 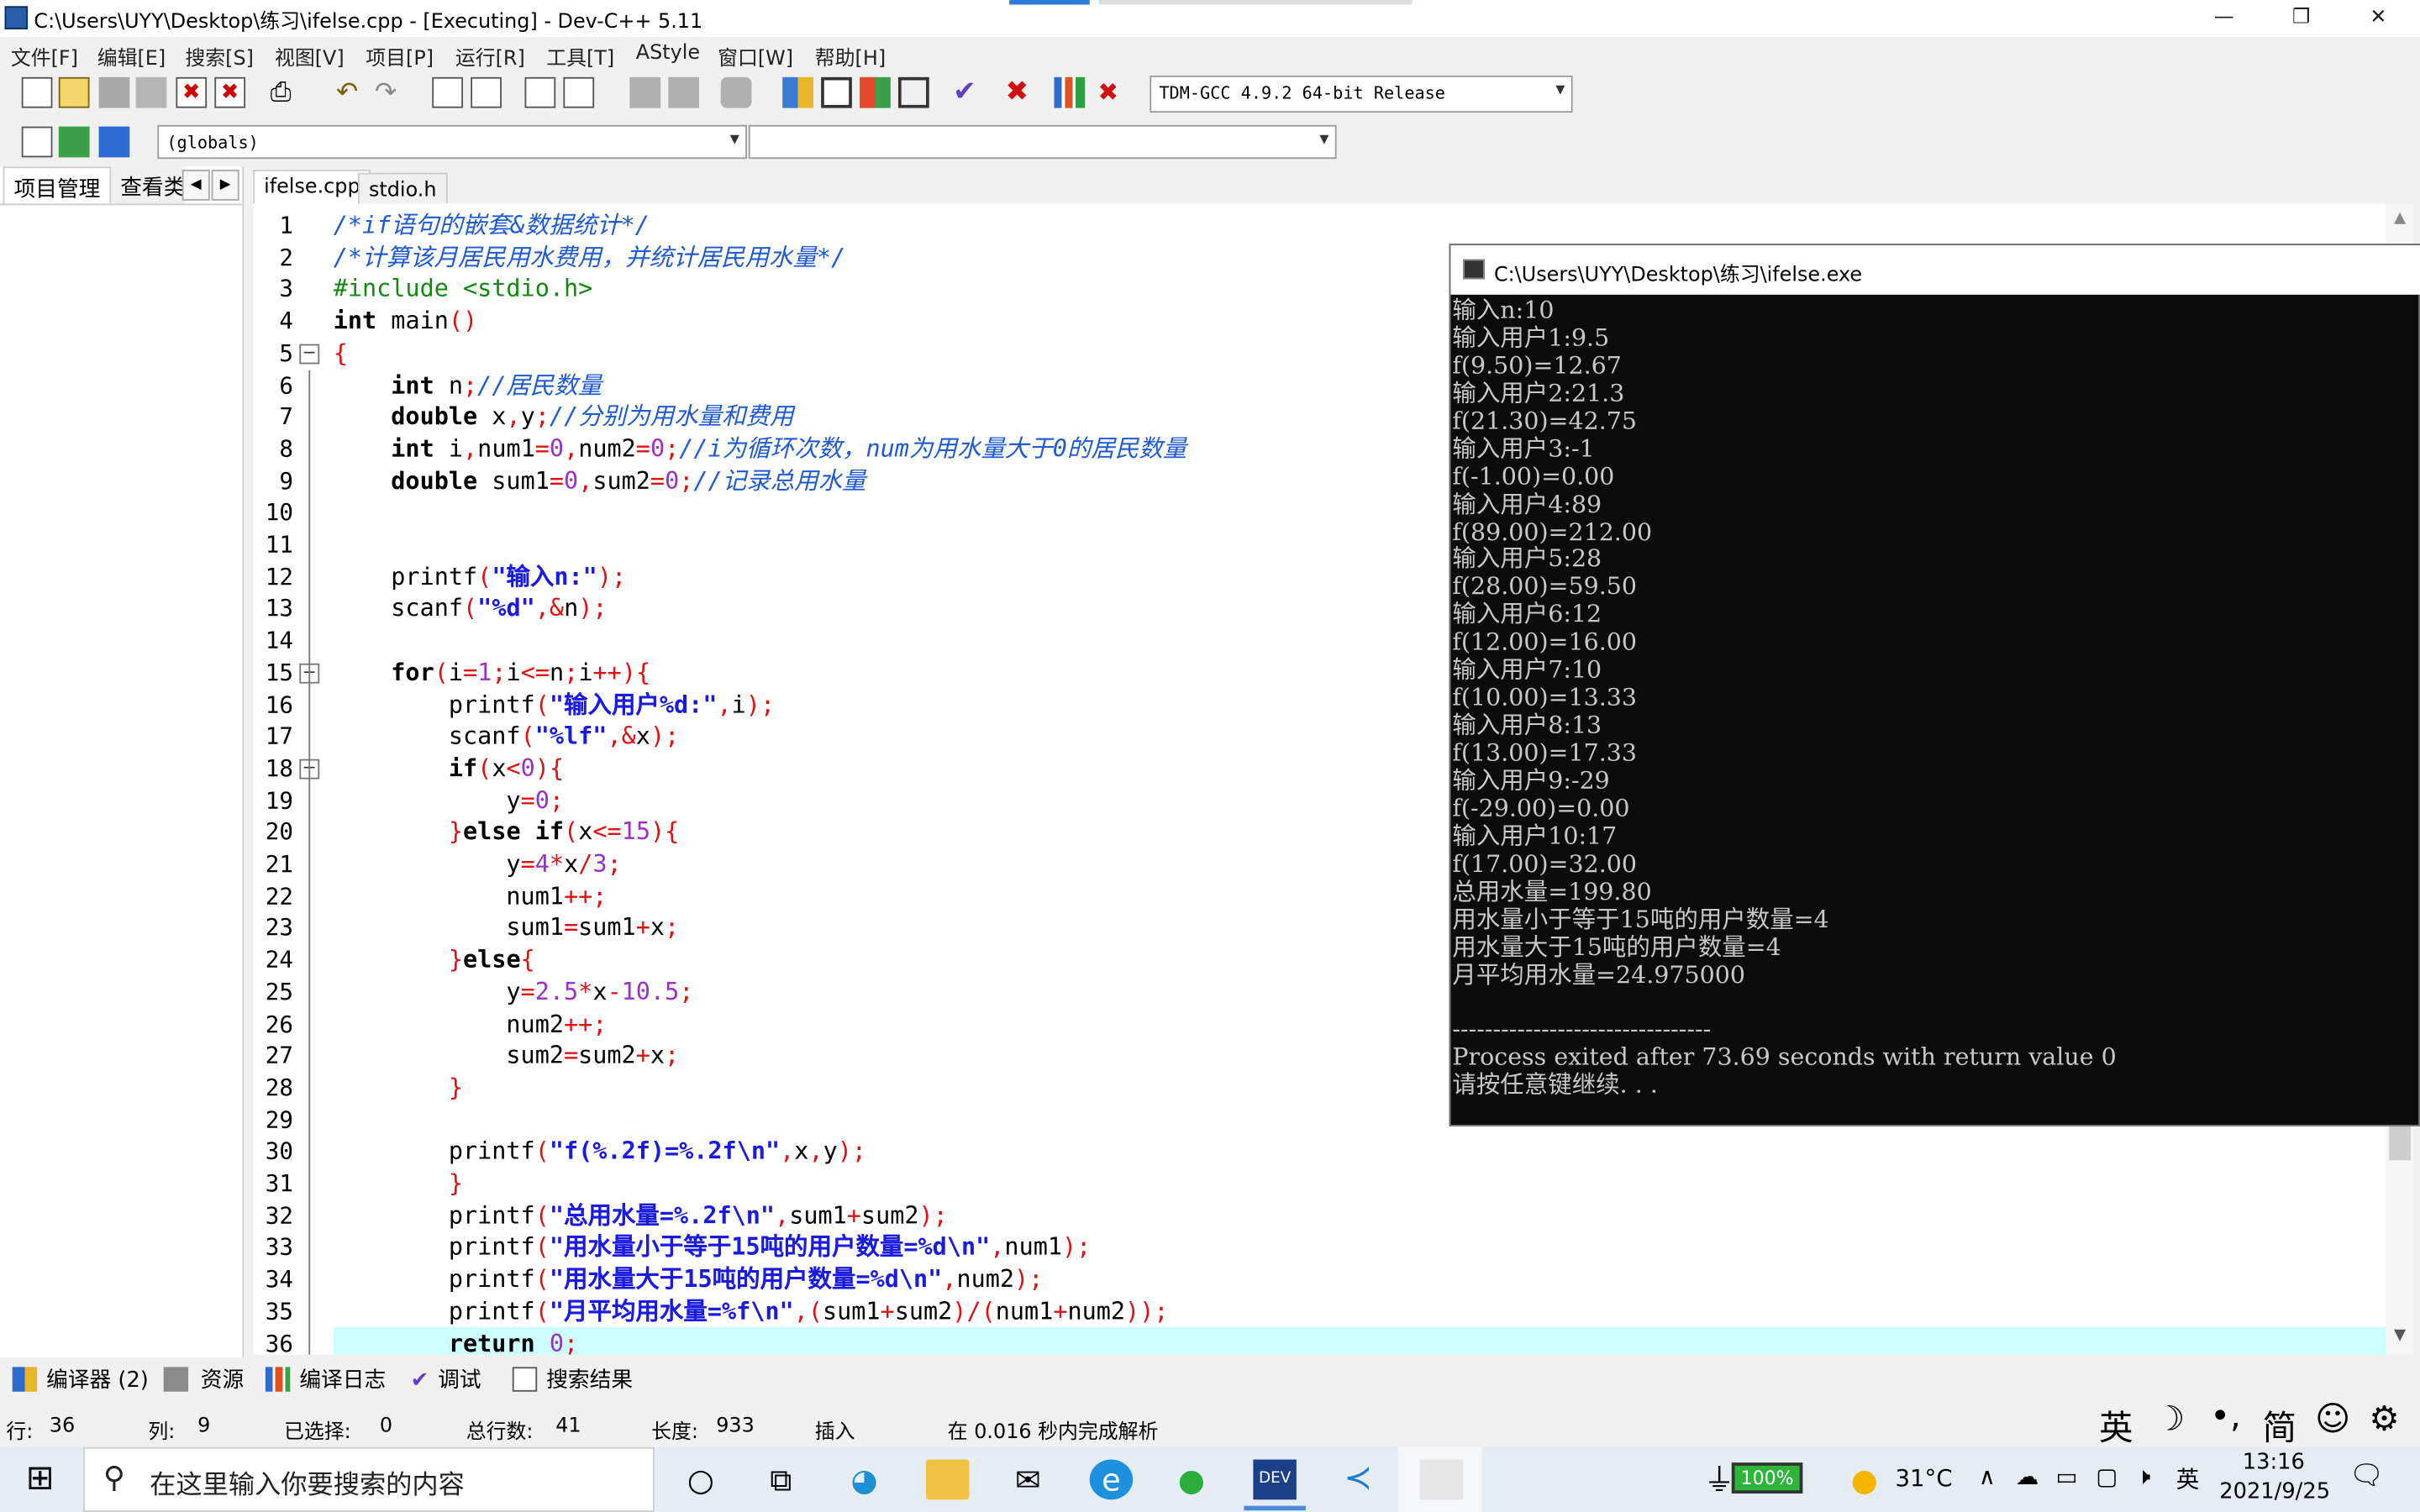 I want to click on tab-stdio-h: stdio.h, so click(x=403, y=188).